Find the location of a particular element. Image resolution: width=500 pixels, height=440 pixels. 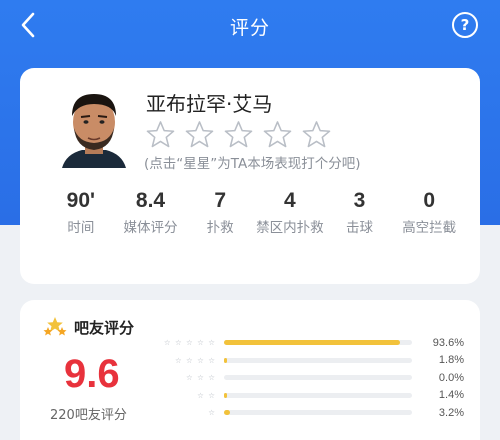

top-bar: 评分 ? is located at coordinates (250, 26).